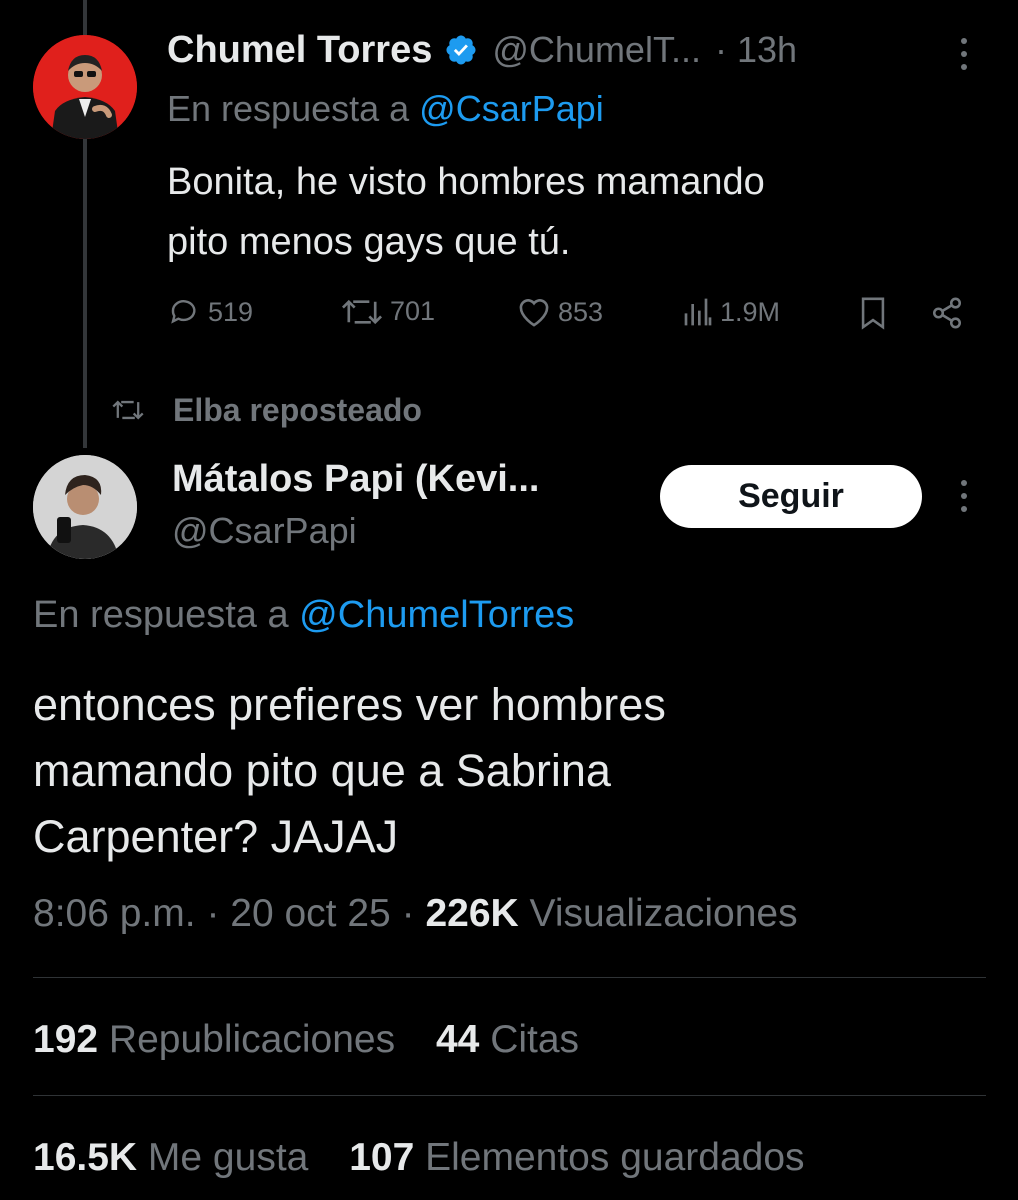 Image resolution: width=1018 pixels, height=1200 pixels. I want to click on likes-label: Me gusta, so click(228, 1157).